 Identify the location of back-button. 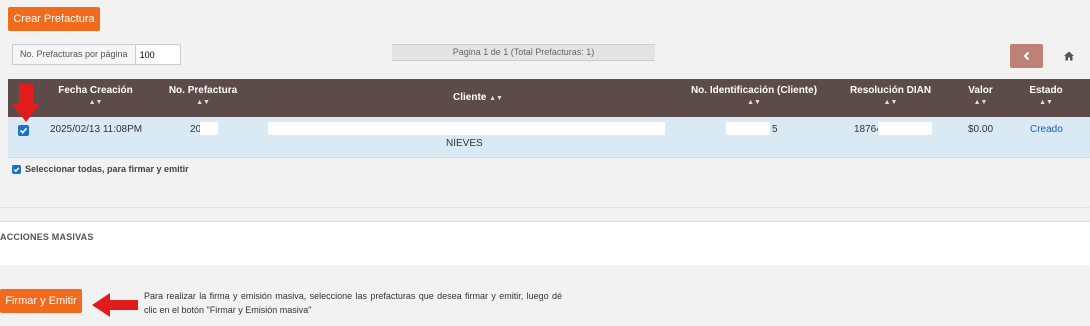
(1026, 56).